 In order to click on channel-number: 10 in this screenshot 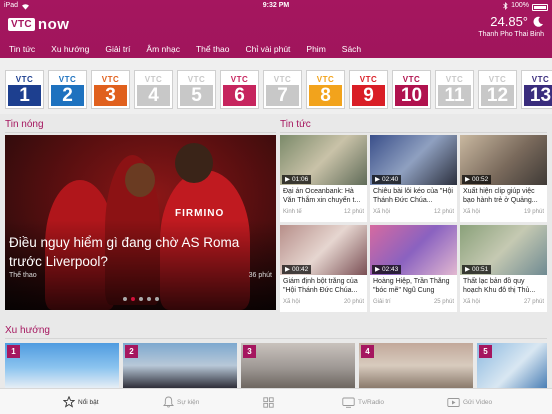, I will do `click(411, 95)`.